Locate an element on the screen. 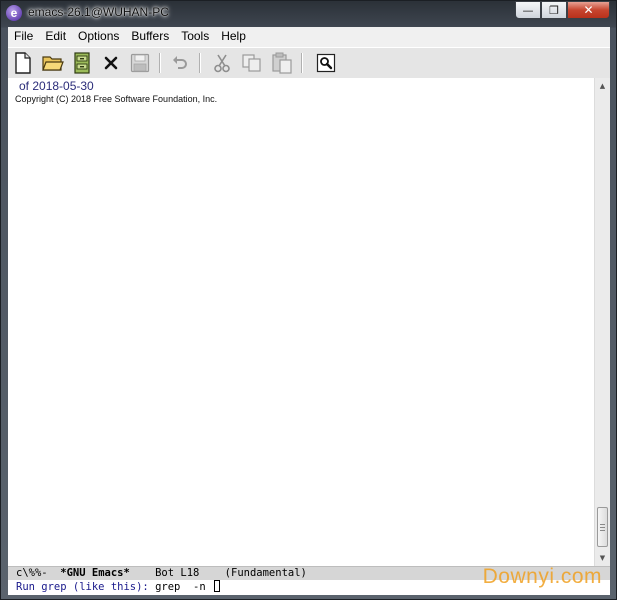 The width and height of the screenshot is (617, 600). copy-button is located at coordinates (252, 63).